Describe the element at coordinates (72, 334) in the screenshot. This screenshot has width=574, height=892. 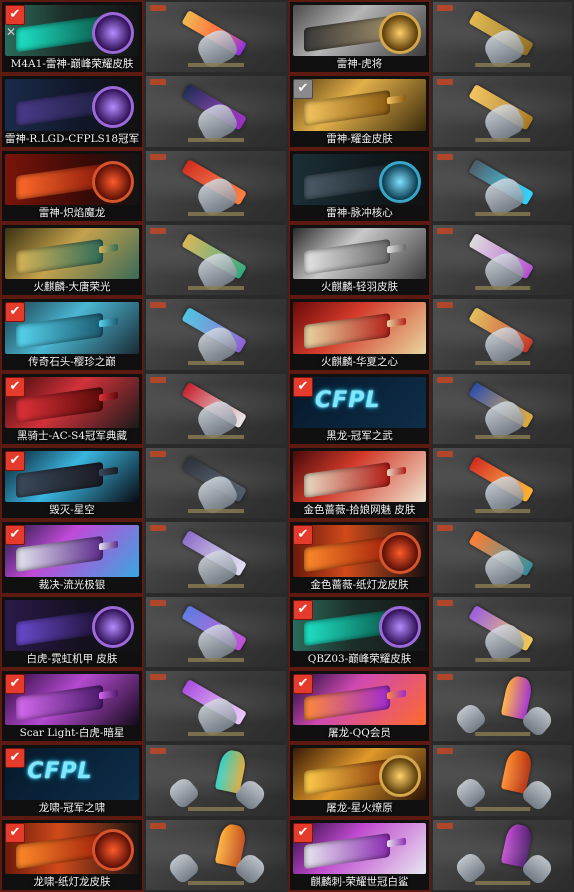
I see `skin-card-left: ✔ 传奇石头-樱珍之巅` at that location.